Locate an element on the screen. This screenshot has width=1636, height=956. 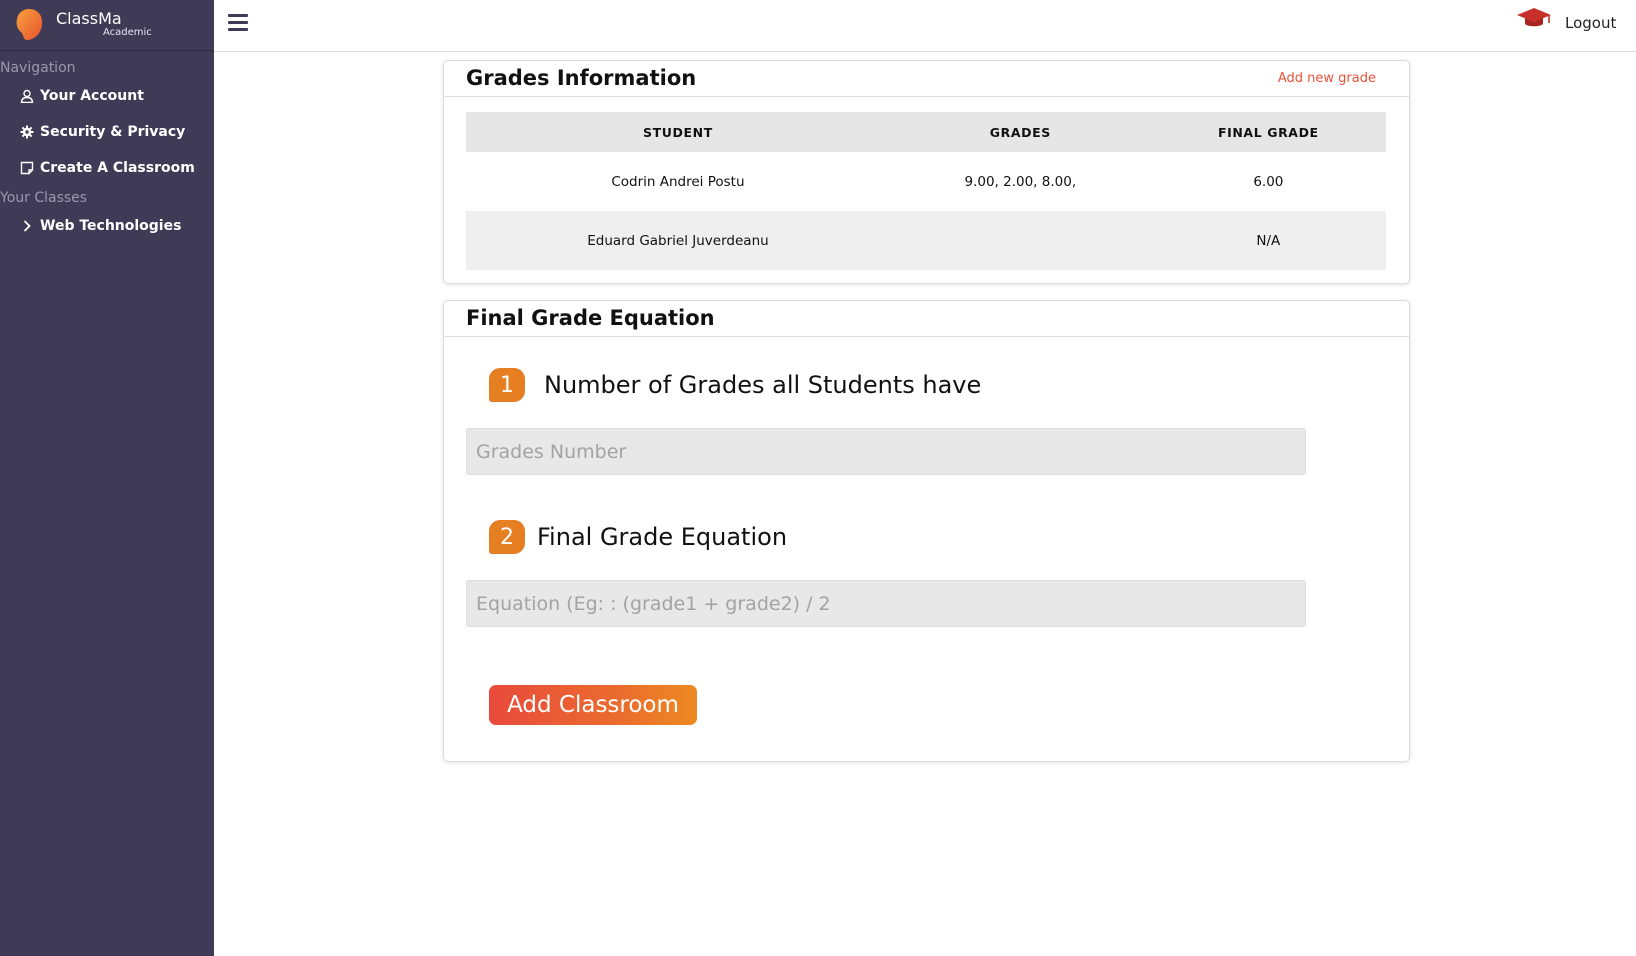
table-header-row: STUDENT GRADES FINAL GRADE is located at coordinates (926, 132).